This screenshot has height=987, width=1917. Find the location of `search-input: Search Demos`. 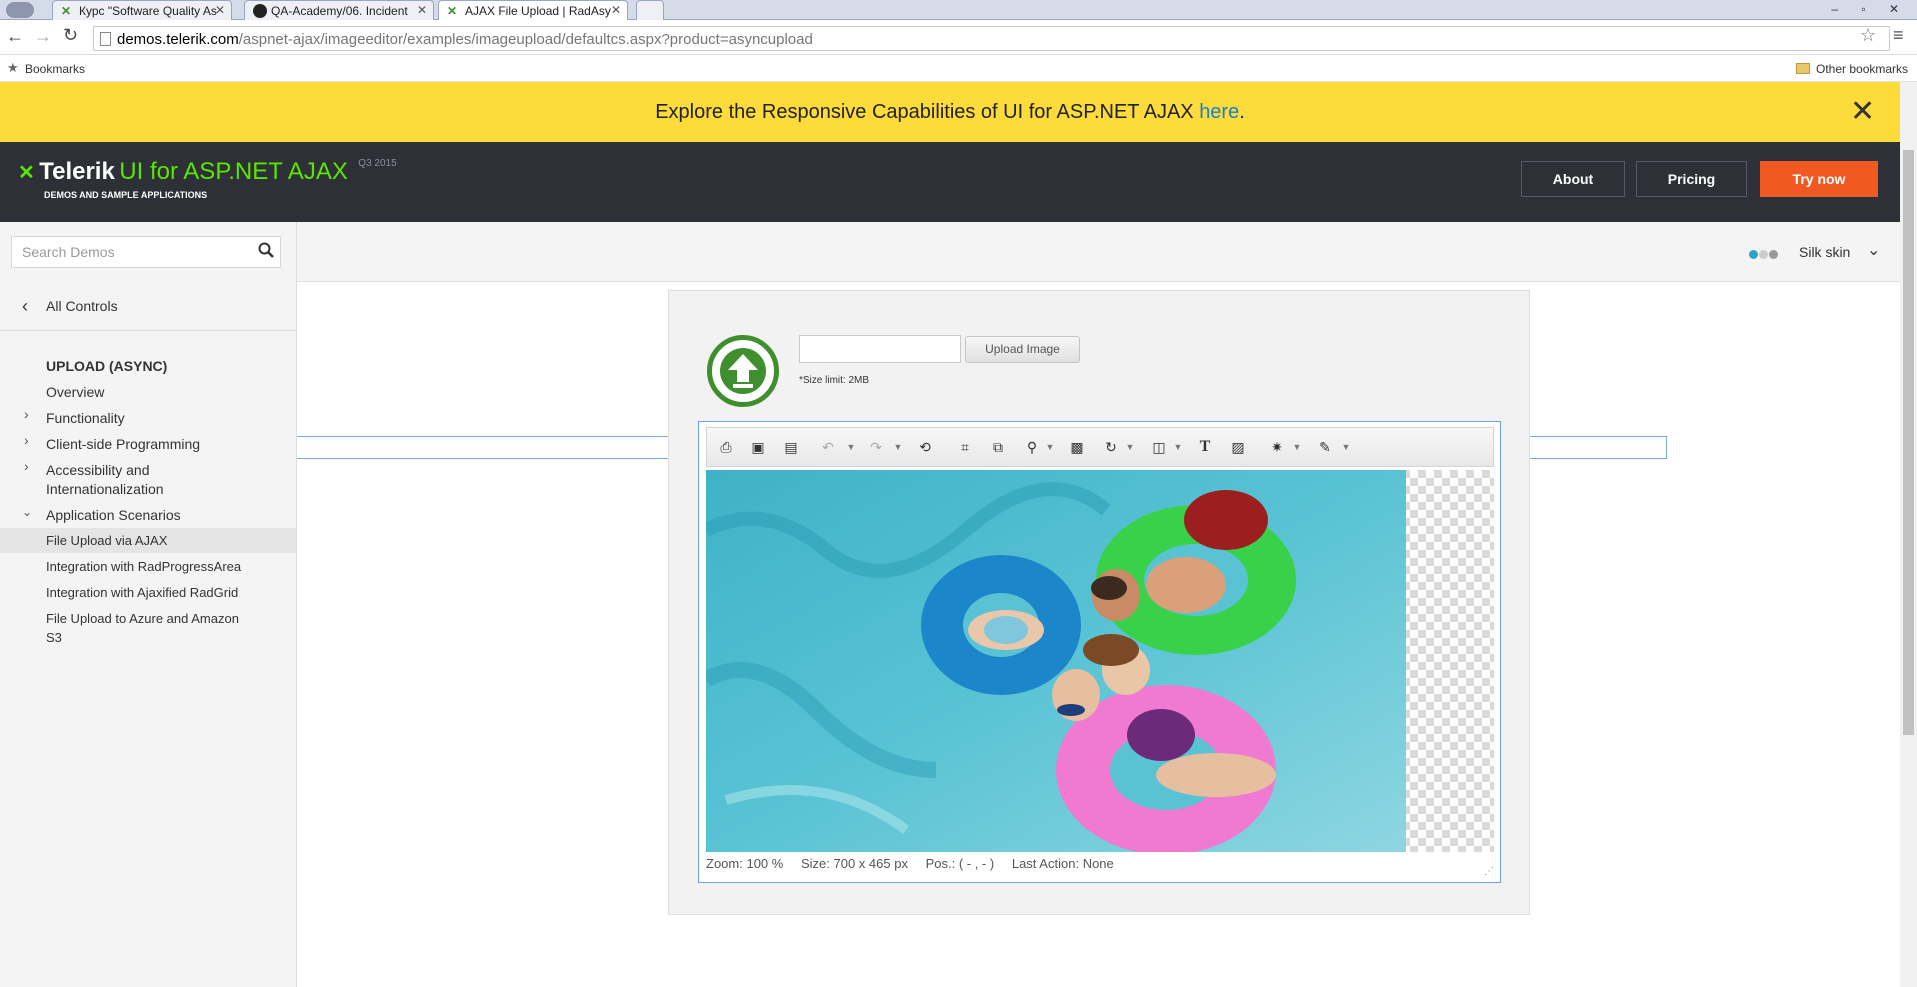

search-input: Search Demos is located at coordinates (146, 252).